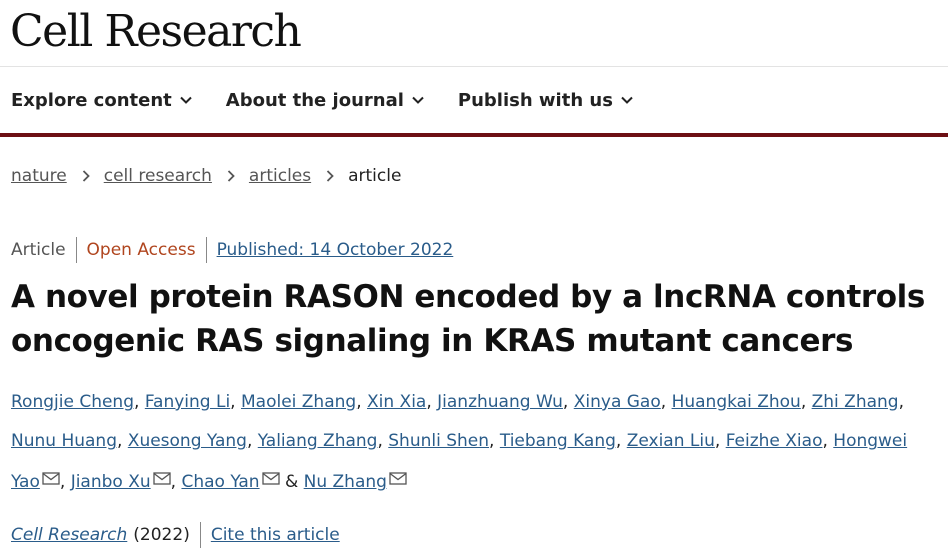 The image size is (948, 558). What do you see at coordinates (141, 250) in the screenshot?
I see `open-access-badge: Open Access` at bounding box center [141, 250].